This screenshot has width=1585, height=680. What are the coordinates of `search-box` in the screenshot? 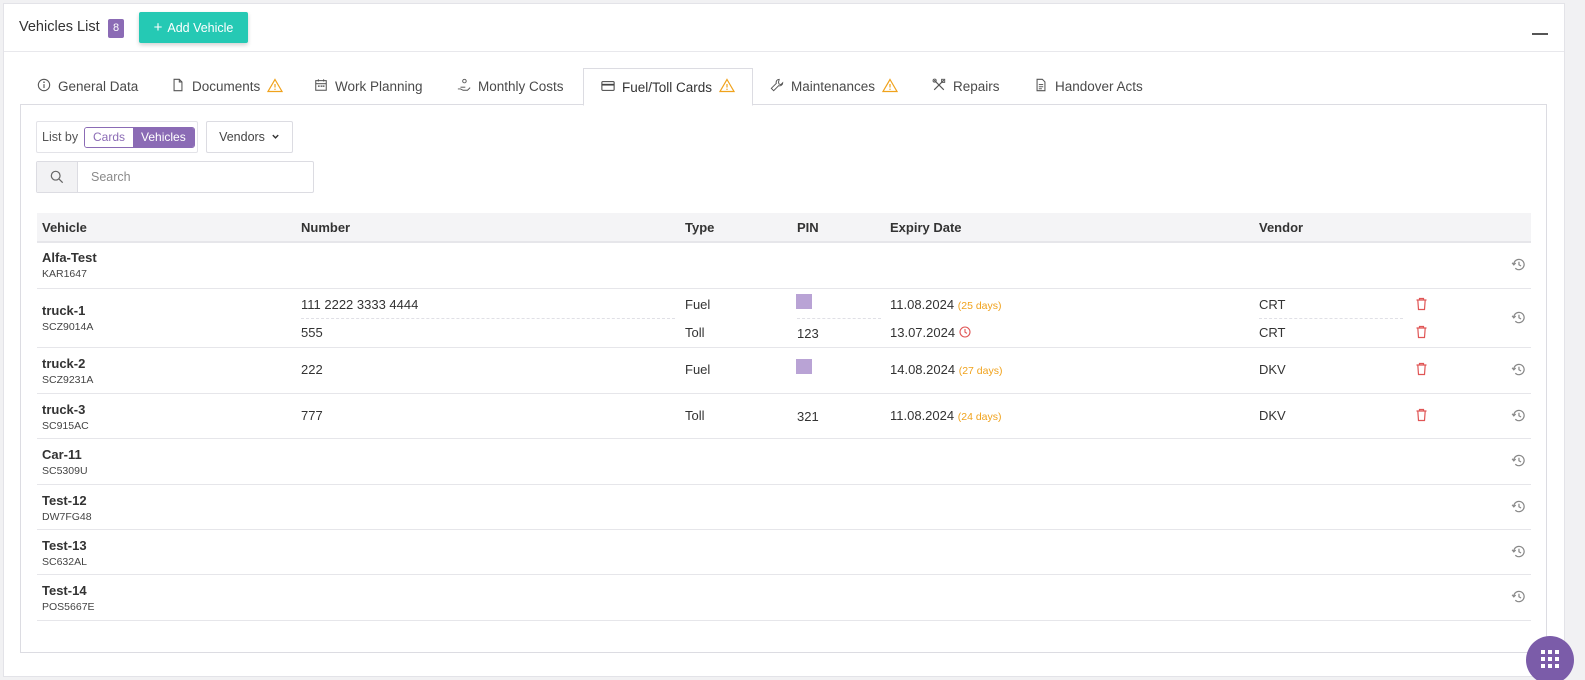 It's located at (175, 177).